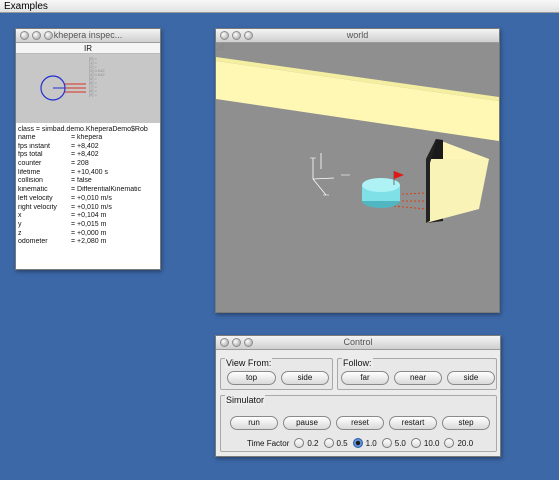 The image size is (559, 480). What do you see at coordinates (34, 146) in the screenshot?
I see `property-key: fps instant` at bounding box center [34, 146].